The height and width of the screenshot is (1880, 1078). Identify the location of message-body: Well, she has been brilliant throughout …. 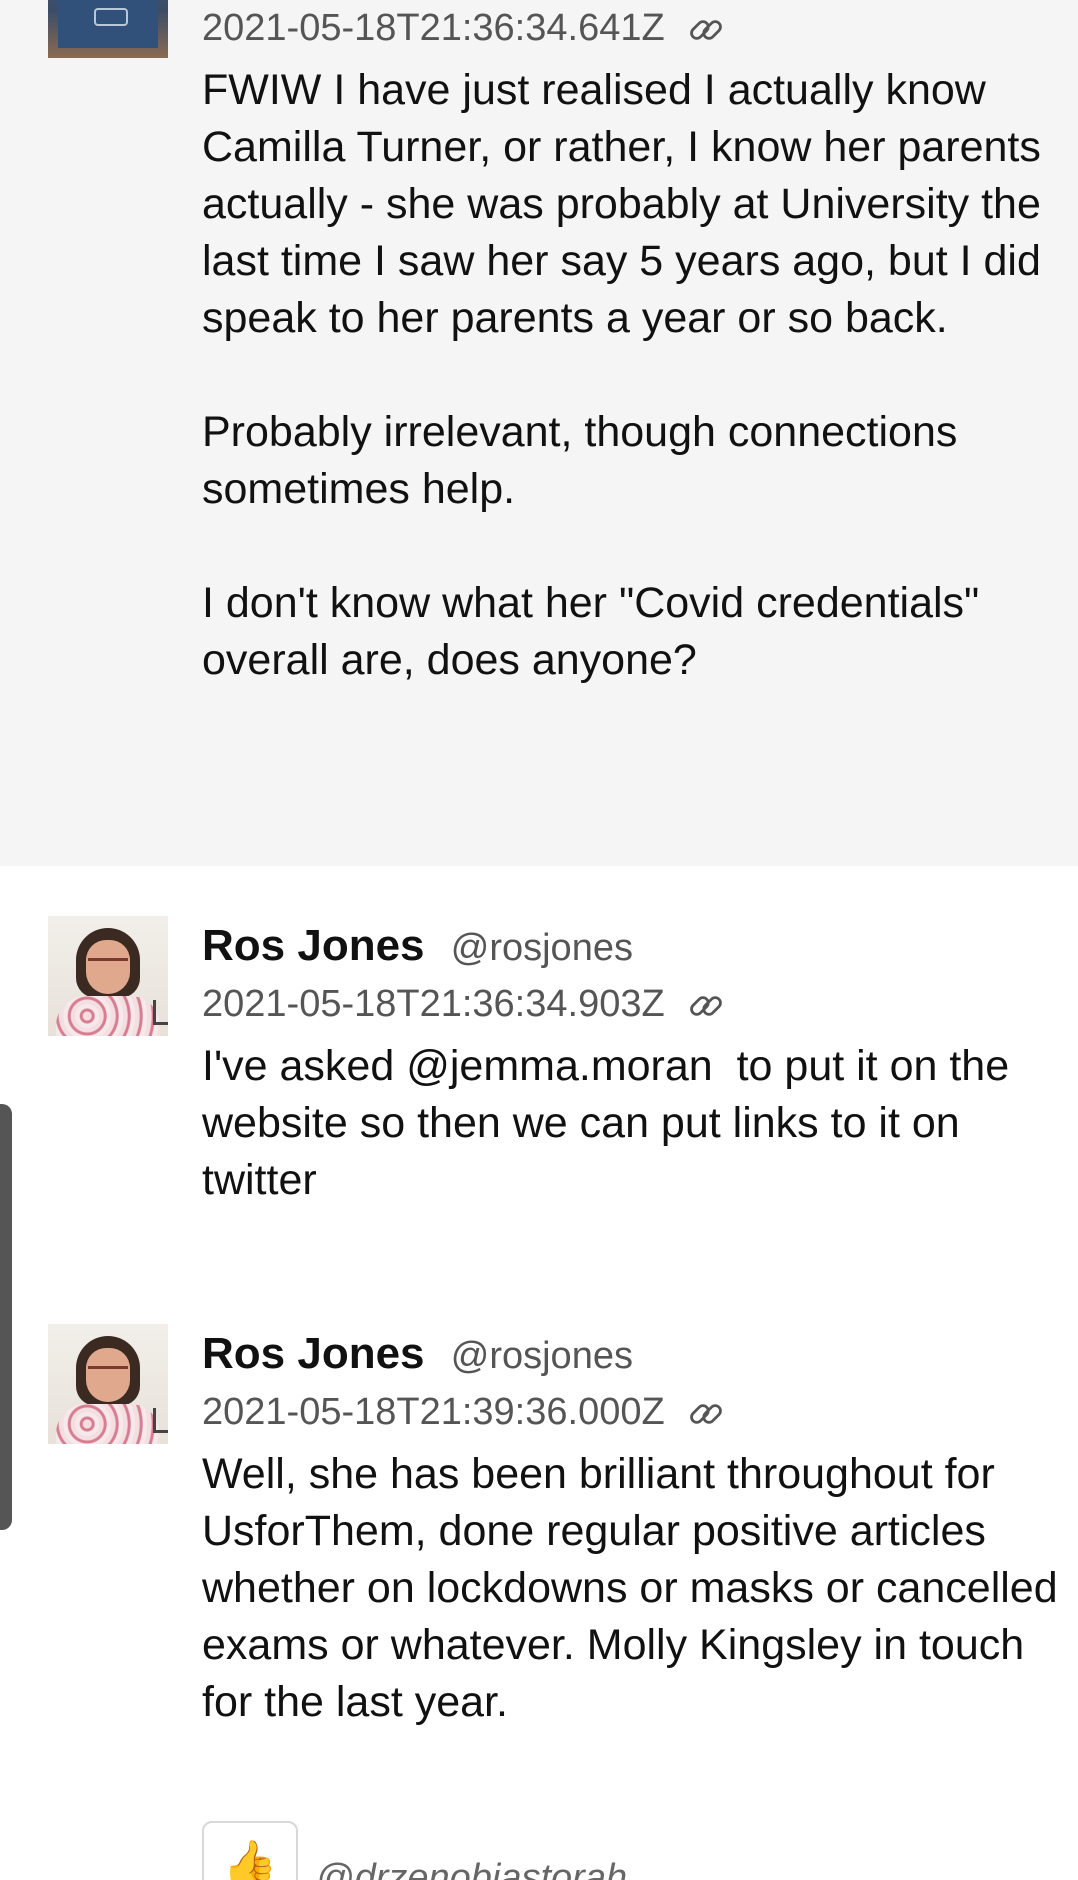
(636, 1588).